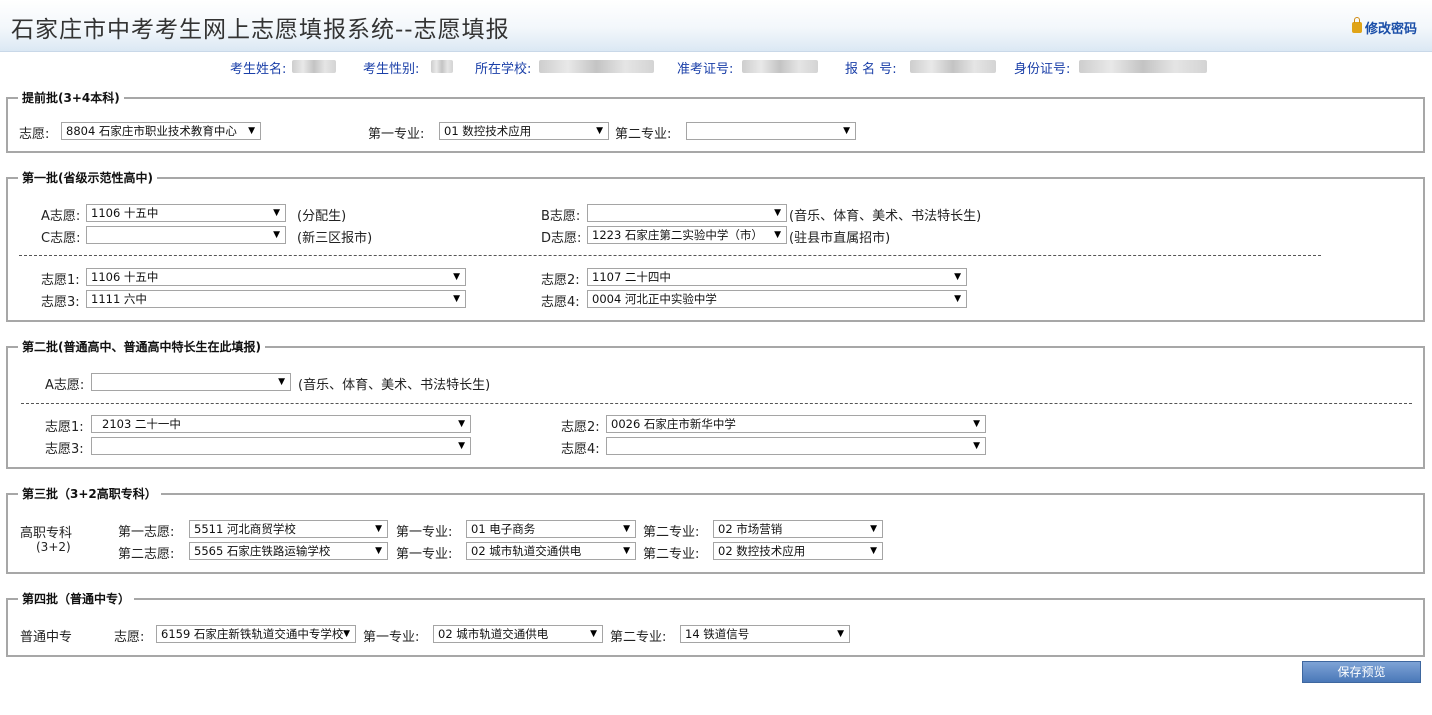 This screenshot has height=715, width=1432. What do you see at coordinates (796, 424) in the screenshot?
I see `batch-2-v2-select: 0026 石家庄市新华中学 ▼` at bounding box center [796, 424].